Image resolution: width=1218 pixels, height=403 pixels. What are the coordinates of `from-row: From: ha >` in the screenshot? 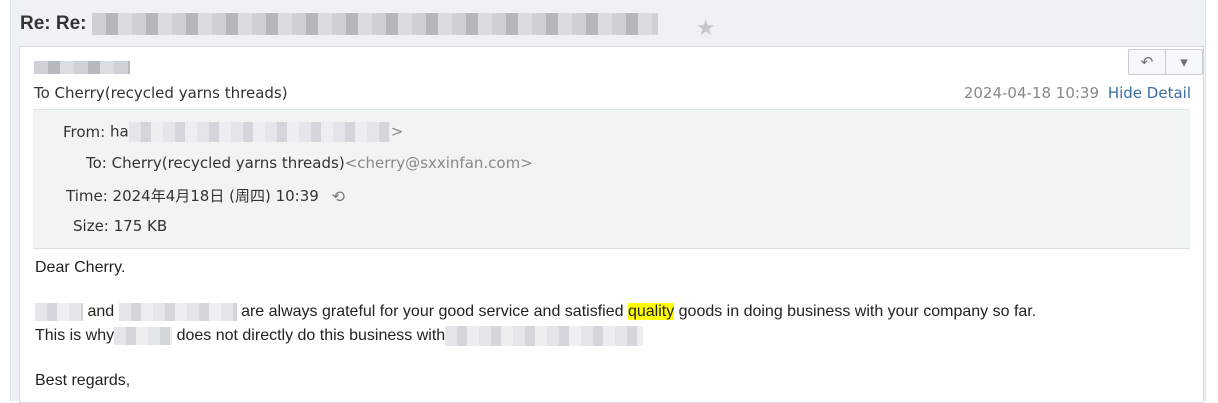 It's located at (233, 132).